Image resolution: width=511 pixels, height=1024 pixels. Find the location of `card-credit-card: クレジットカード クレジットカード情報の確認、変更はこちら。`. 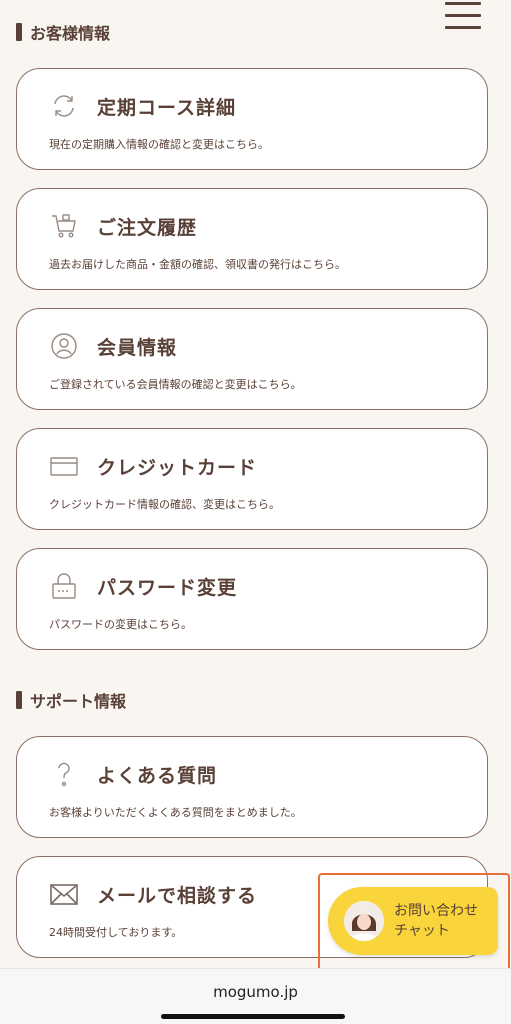

card-credit-card: クレジットカード クレジットカード情報の確認、変更はこちら。 is located at coordinates (252, 479).